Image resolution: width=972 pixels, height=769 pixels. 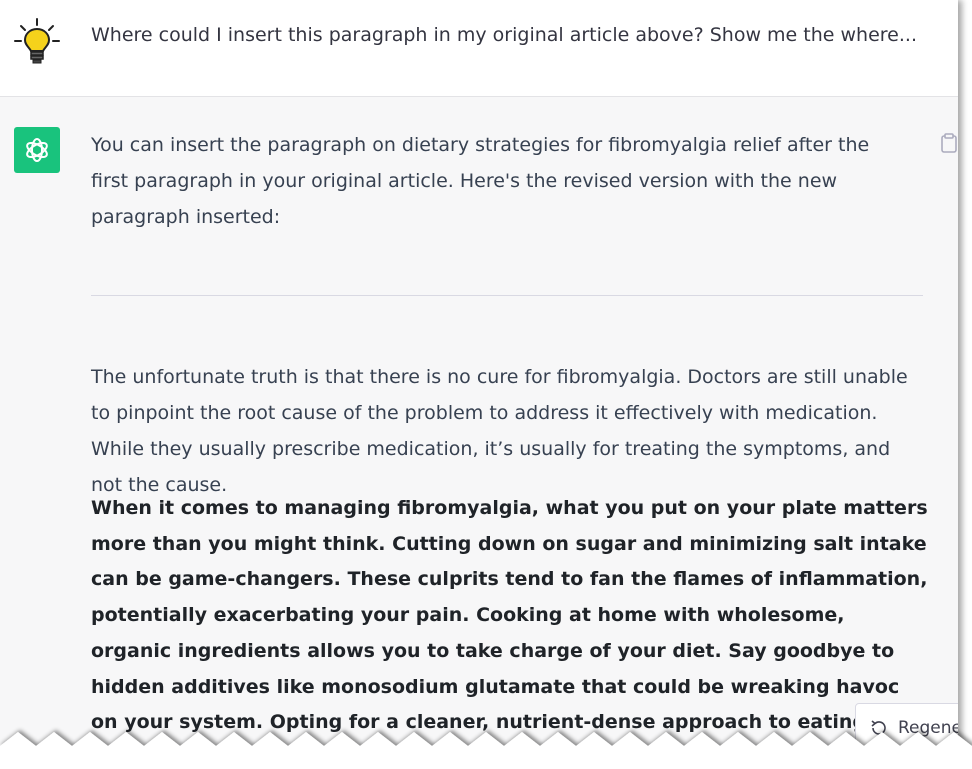 What do you see at coordinates (949, 143) in the screenshot?
I see `clipboard-icon` at bounding box center [949, 143].